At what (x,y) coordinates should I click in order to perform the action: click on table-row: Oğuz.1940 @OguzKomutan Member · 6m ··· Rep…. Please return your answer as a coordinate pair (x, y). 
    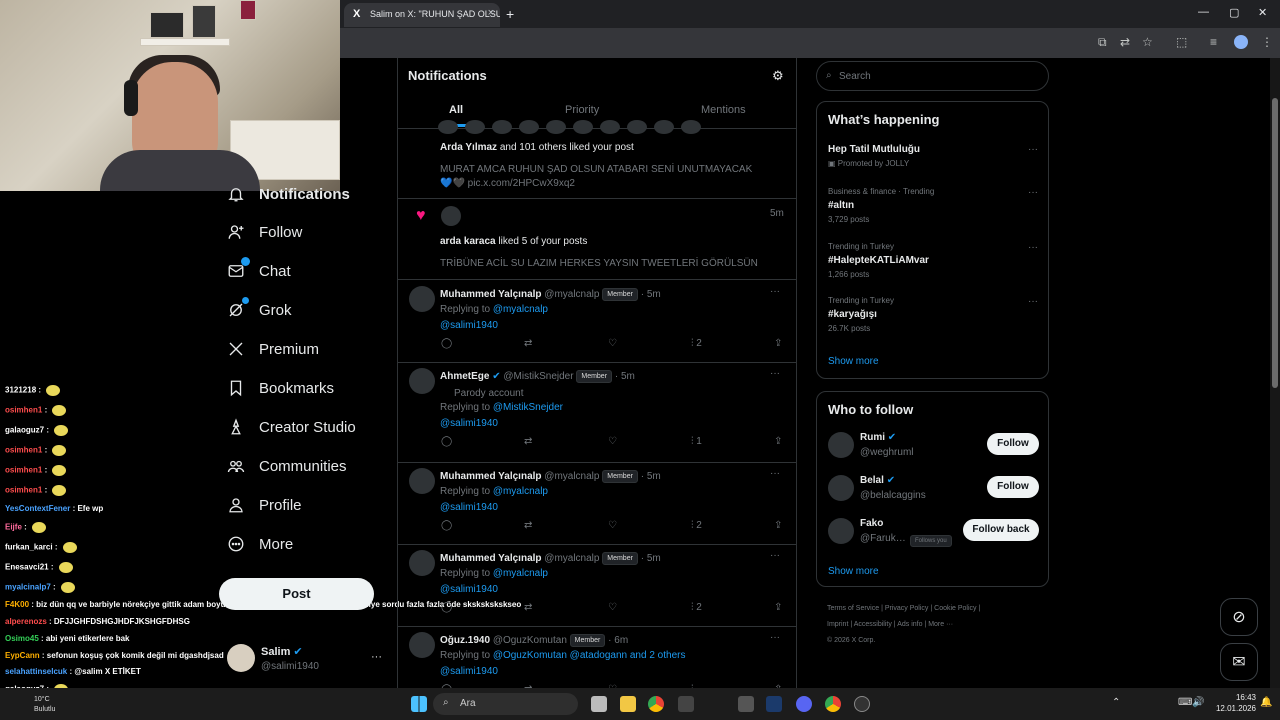
    Looking at the image, I should click on (597, 657).